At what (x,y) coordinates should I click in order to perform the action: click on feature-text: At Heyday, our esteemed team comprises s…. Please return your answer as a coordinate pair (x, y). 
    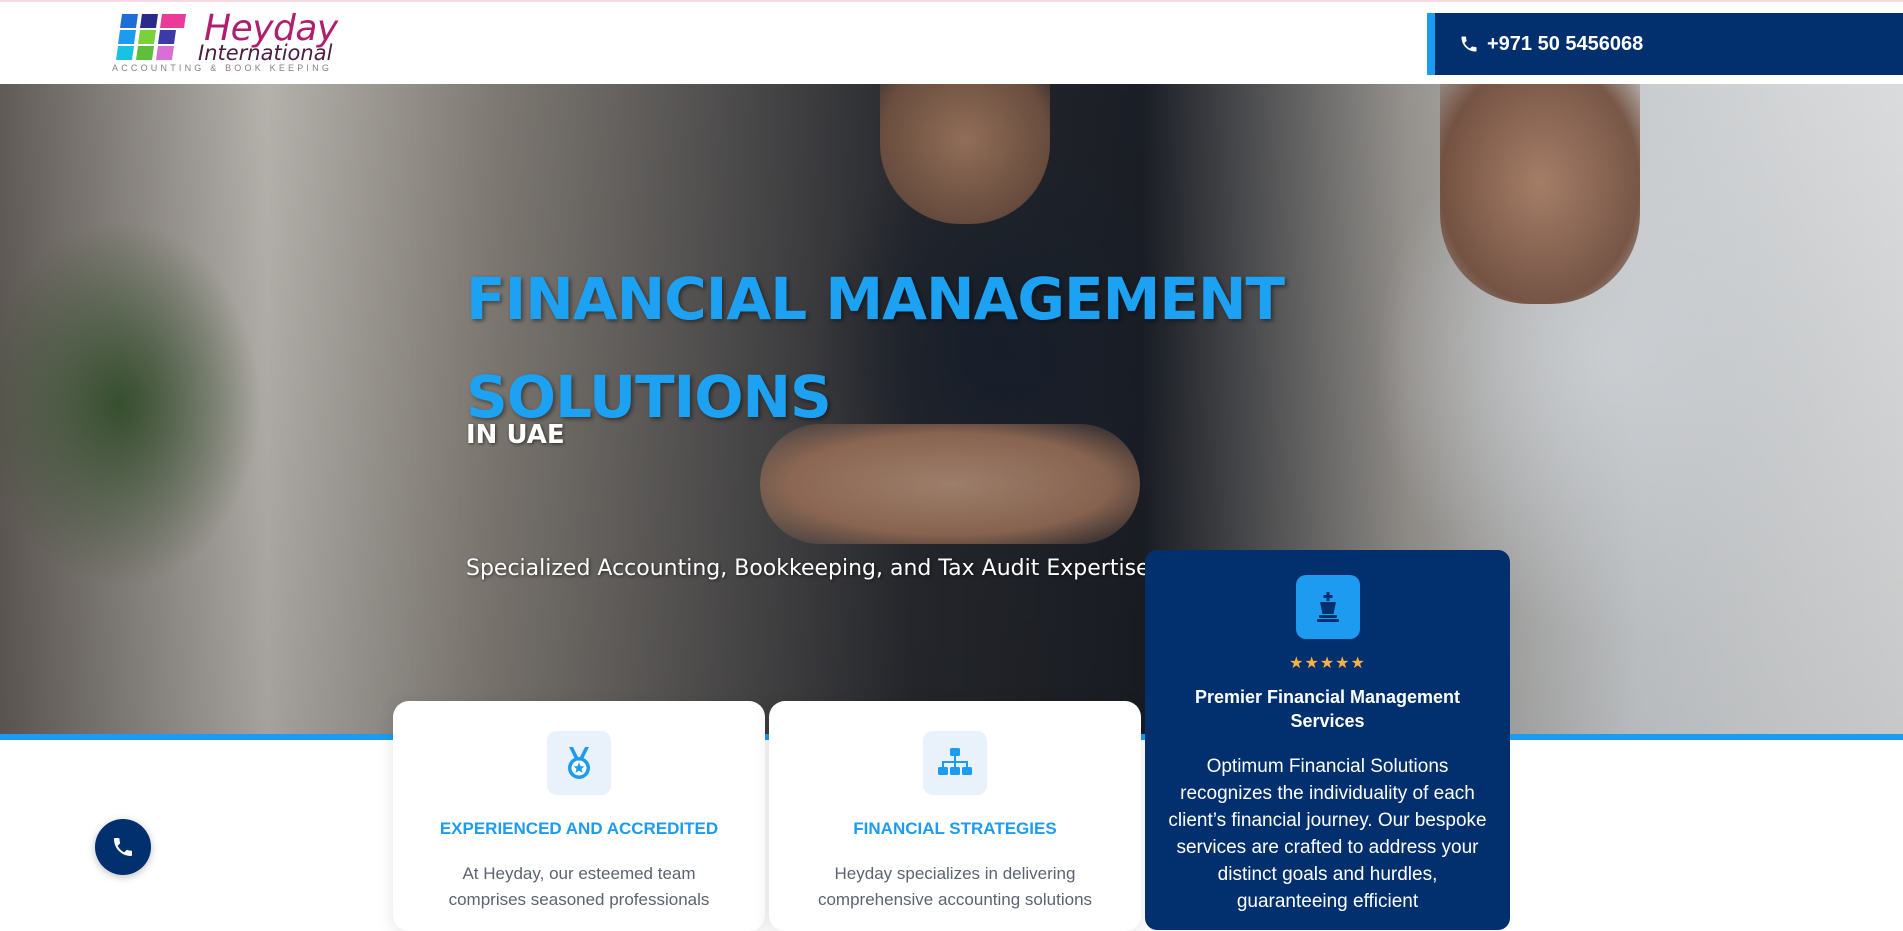
    Looking at the image, I should click on (579, 886).